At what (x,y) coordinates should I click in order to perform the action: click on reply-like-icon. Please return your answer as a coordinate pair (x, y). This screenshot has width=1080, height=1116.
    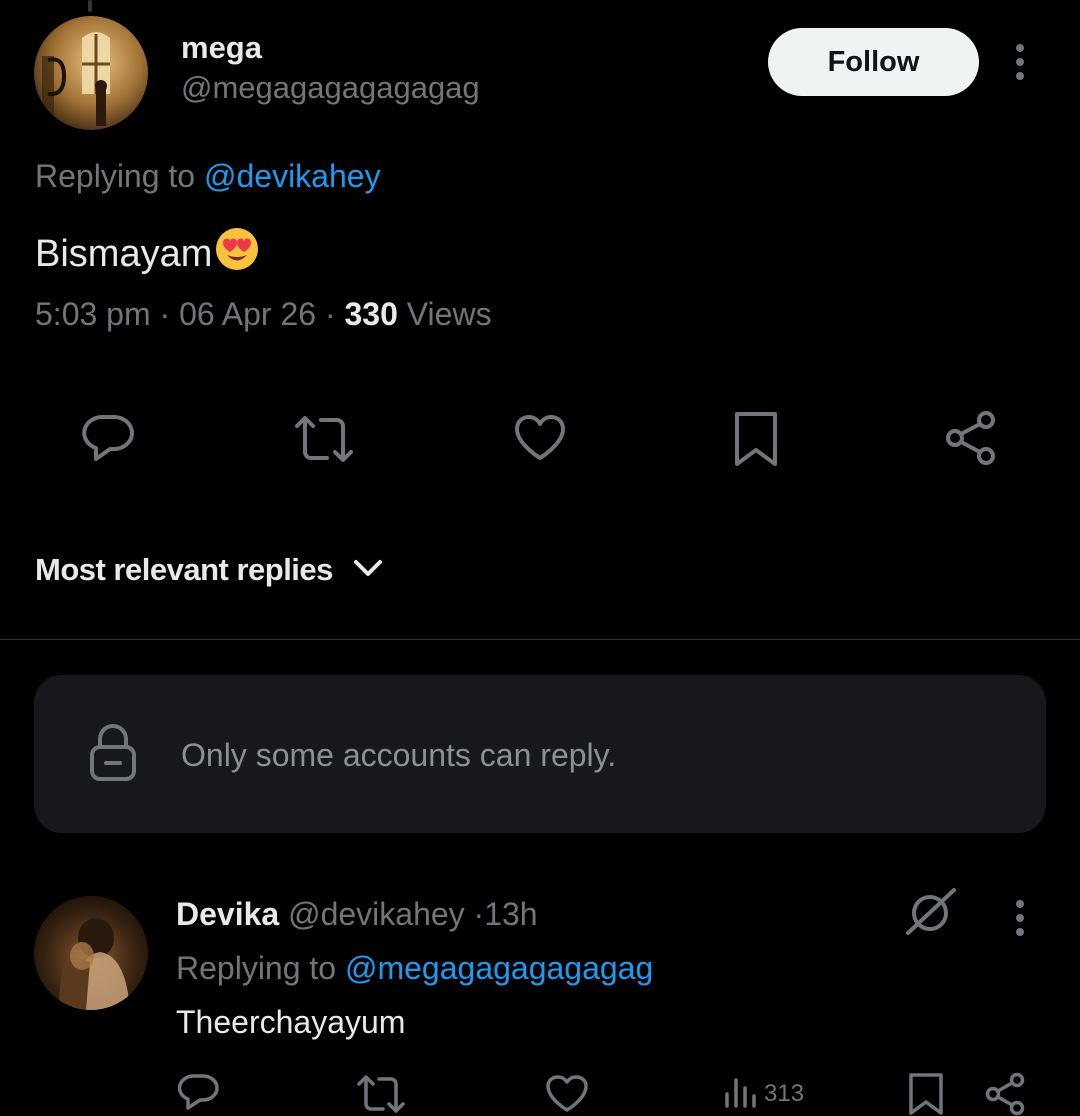
    Looking at the image, I should click on (567, 1094).